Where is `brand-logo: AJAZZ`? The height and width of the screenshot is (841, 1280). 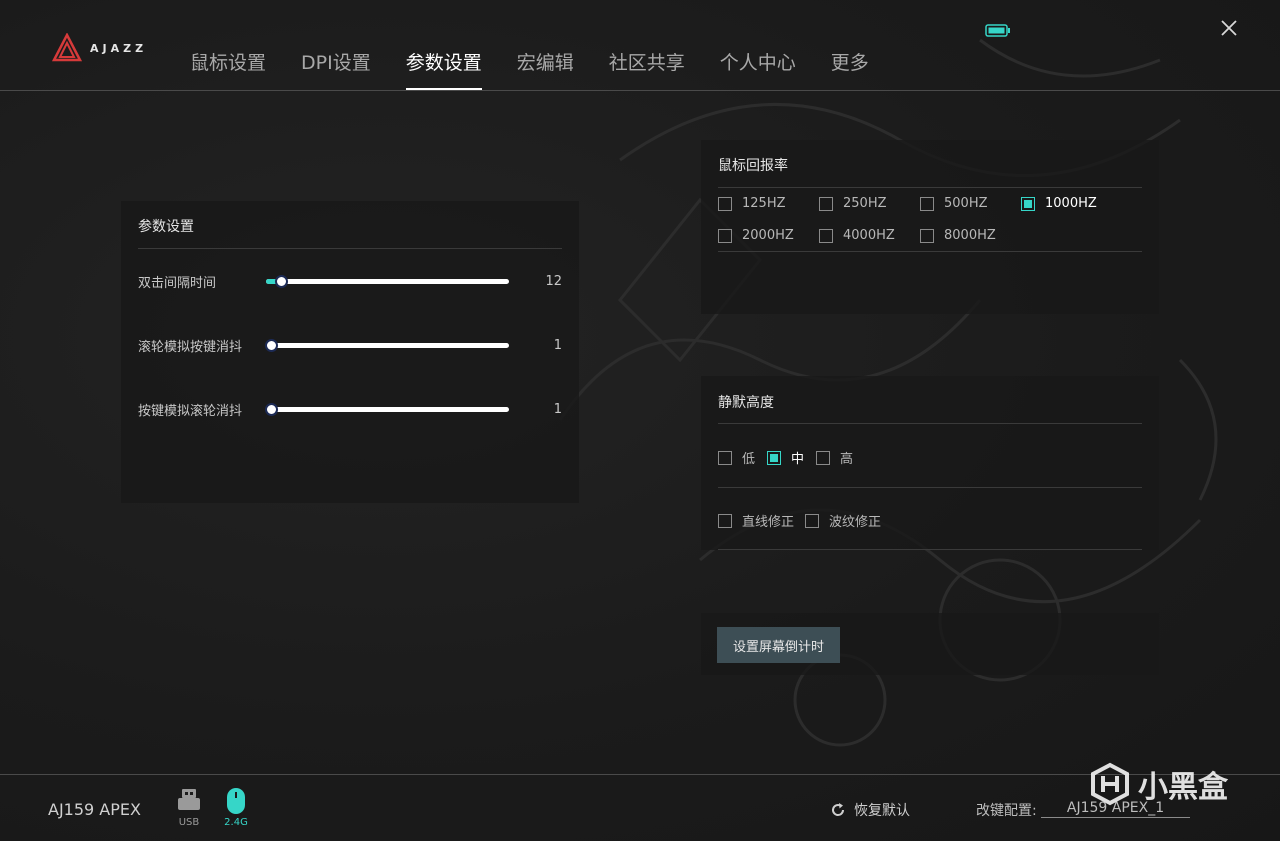 brand-logo: AJAZZ is located at coordinates (99, 48).